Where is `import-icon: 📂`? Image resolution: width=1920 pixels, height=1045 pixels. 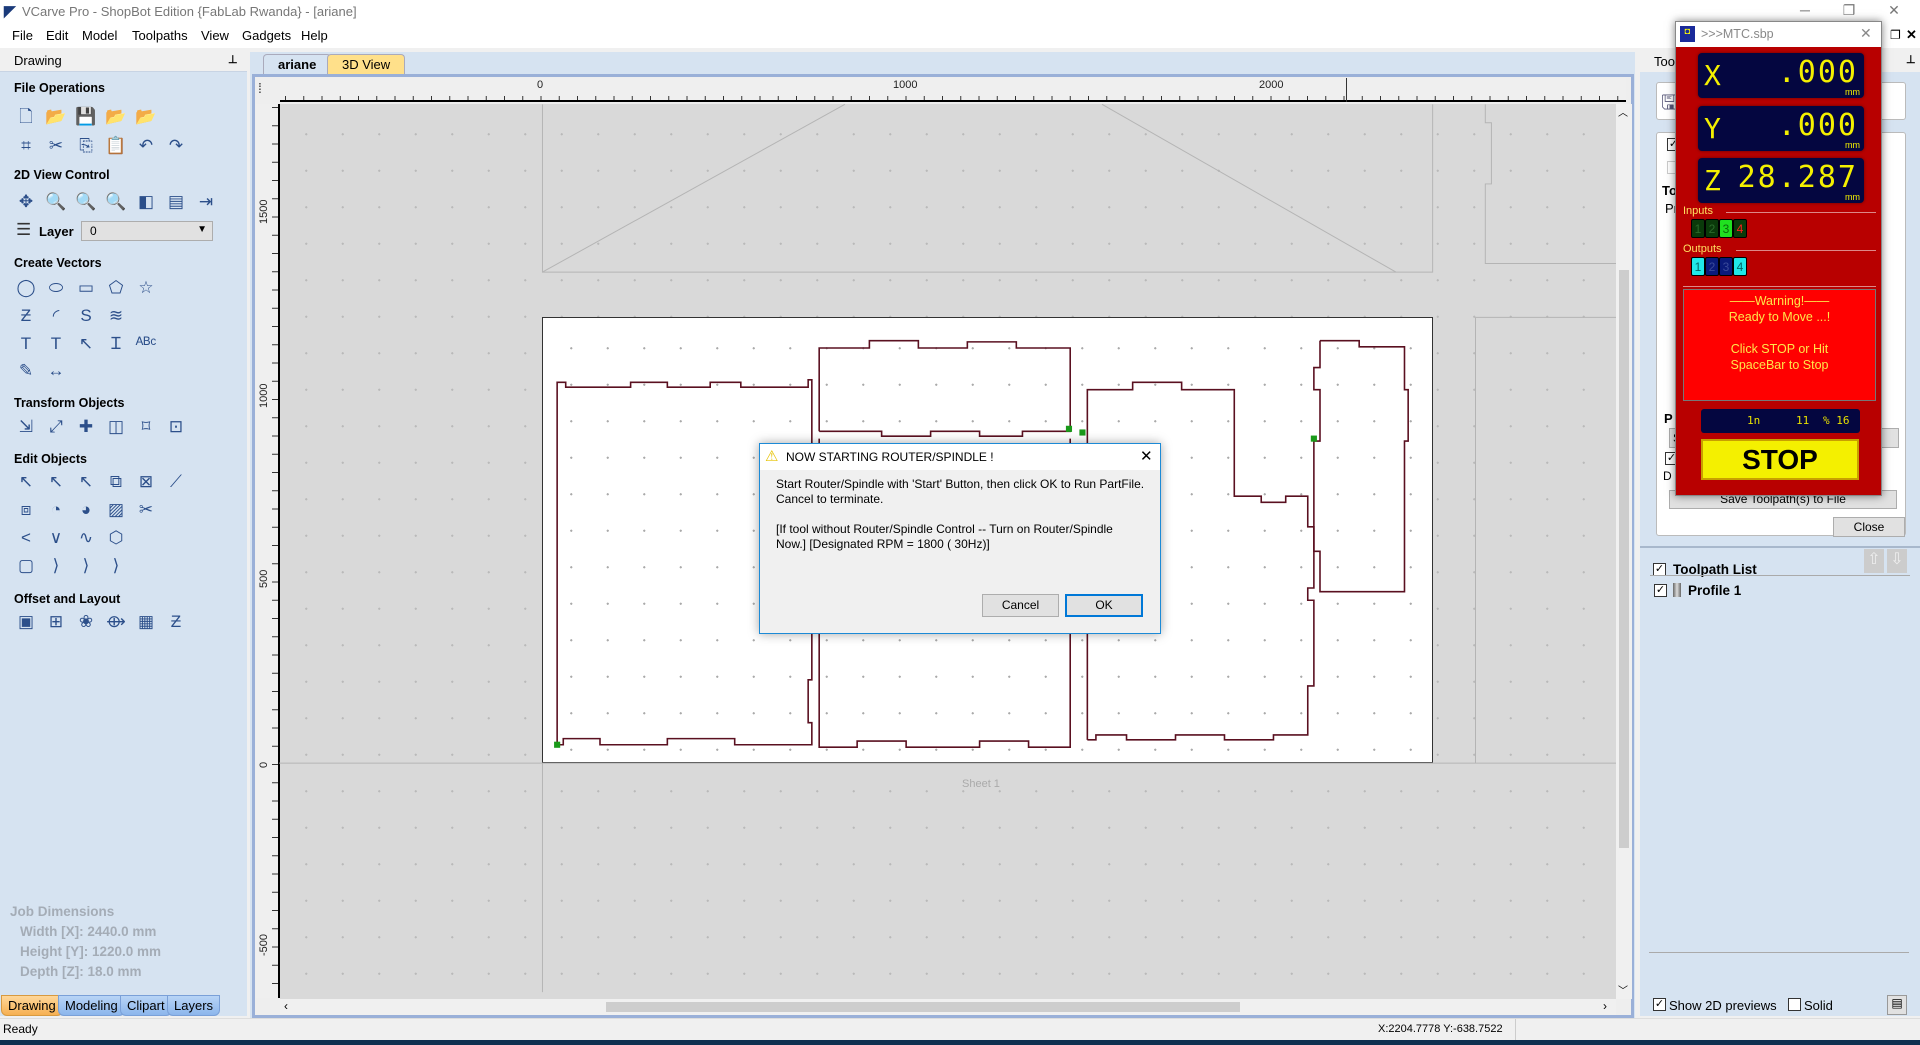 import-icon: 📂 is located at coordinates (146, 117).